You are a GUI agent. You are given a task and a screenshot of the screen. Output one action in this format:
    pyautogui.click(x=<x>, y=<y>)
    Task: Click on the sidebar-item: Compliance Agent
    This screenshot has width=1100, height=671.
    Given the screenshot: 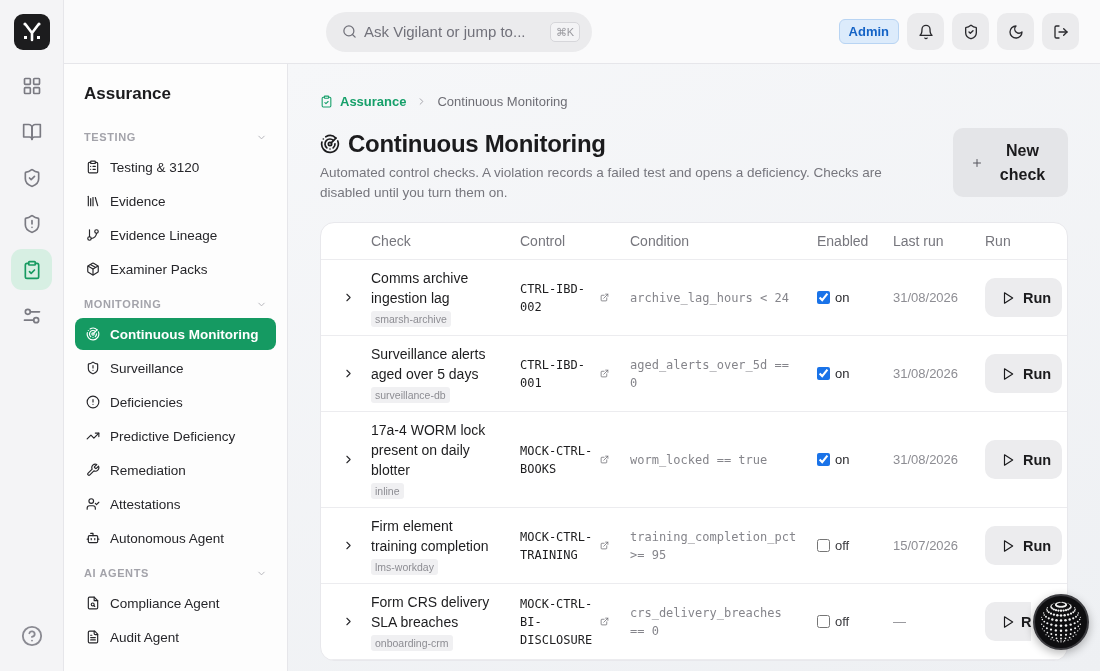 What is the action you would take?
    pyautogui.click(x=175, y=603)
    